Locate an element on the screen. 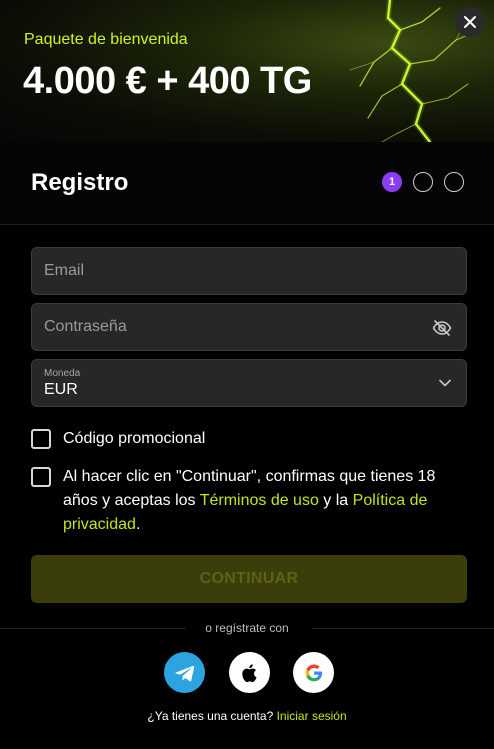  google-button is located at coordinates (313, 672).